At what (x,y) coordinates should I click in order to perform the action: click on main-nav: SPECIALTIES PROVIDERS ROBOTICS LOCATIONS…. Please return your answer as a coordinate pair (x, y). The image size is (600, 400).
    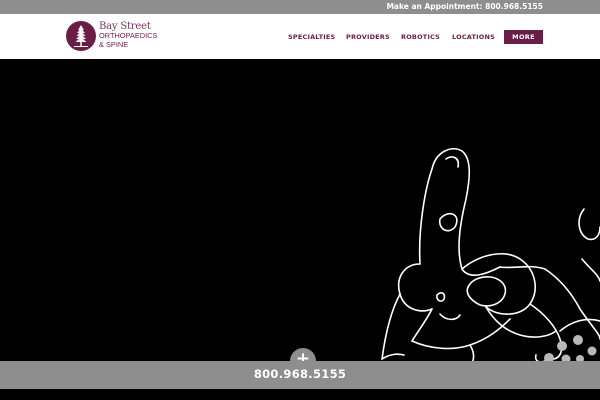
    Looking at the image, I should click on (300, 36).